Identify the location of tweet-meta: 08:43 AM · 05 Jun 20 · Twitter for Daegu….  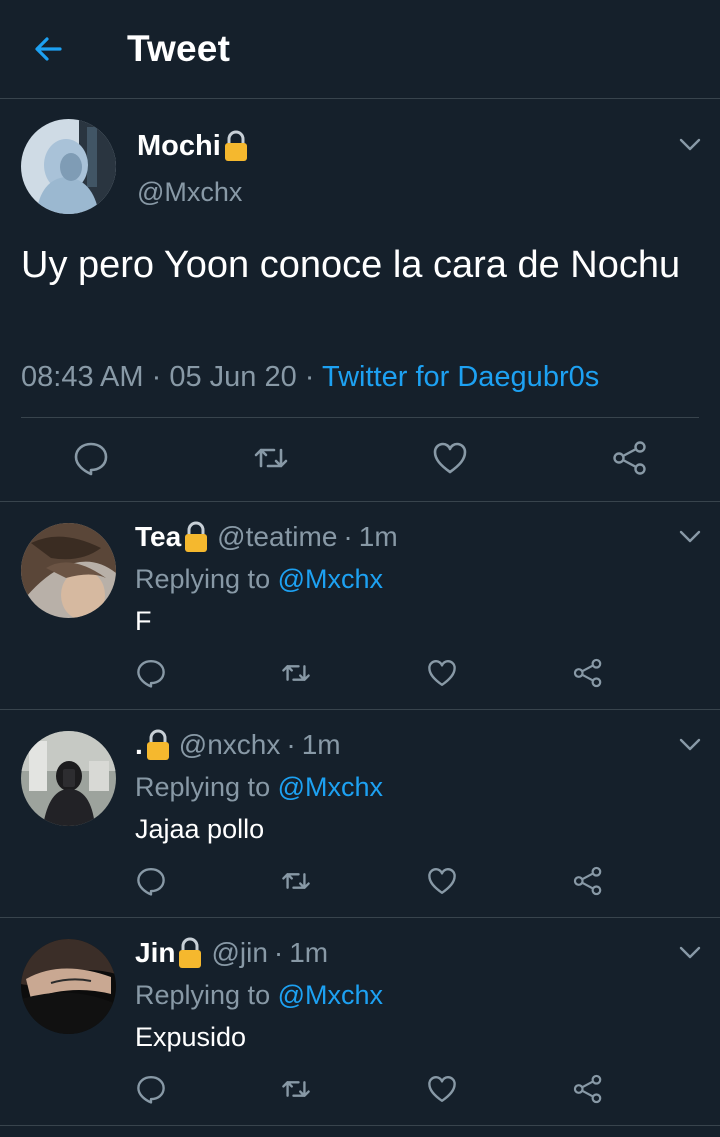
(310, 377).